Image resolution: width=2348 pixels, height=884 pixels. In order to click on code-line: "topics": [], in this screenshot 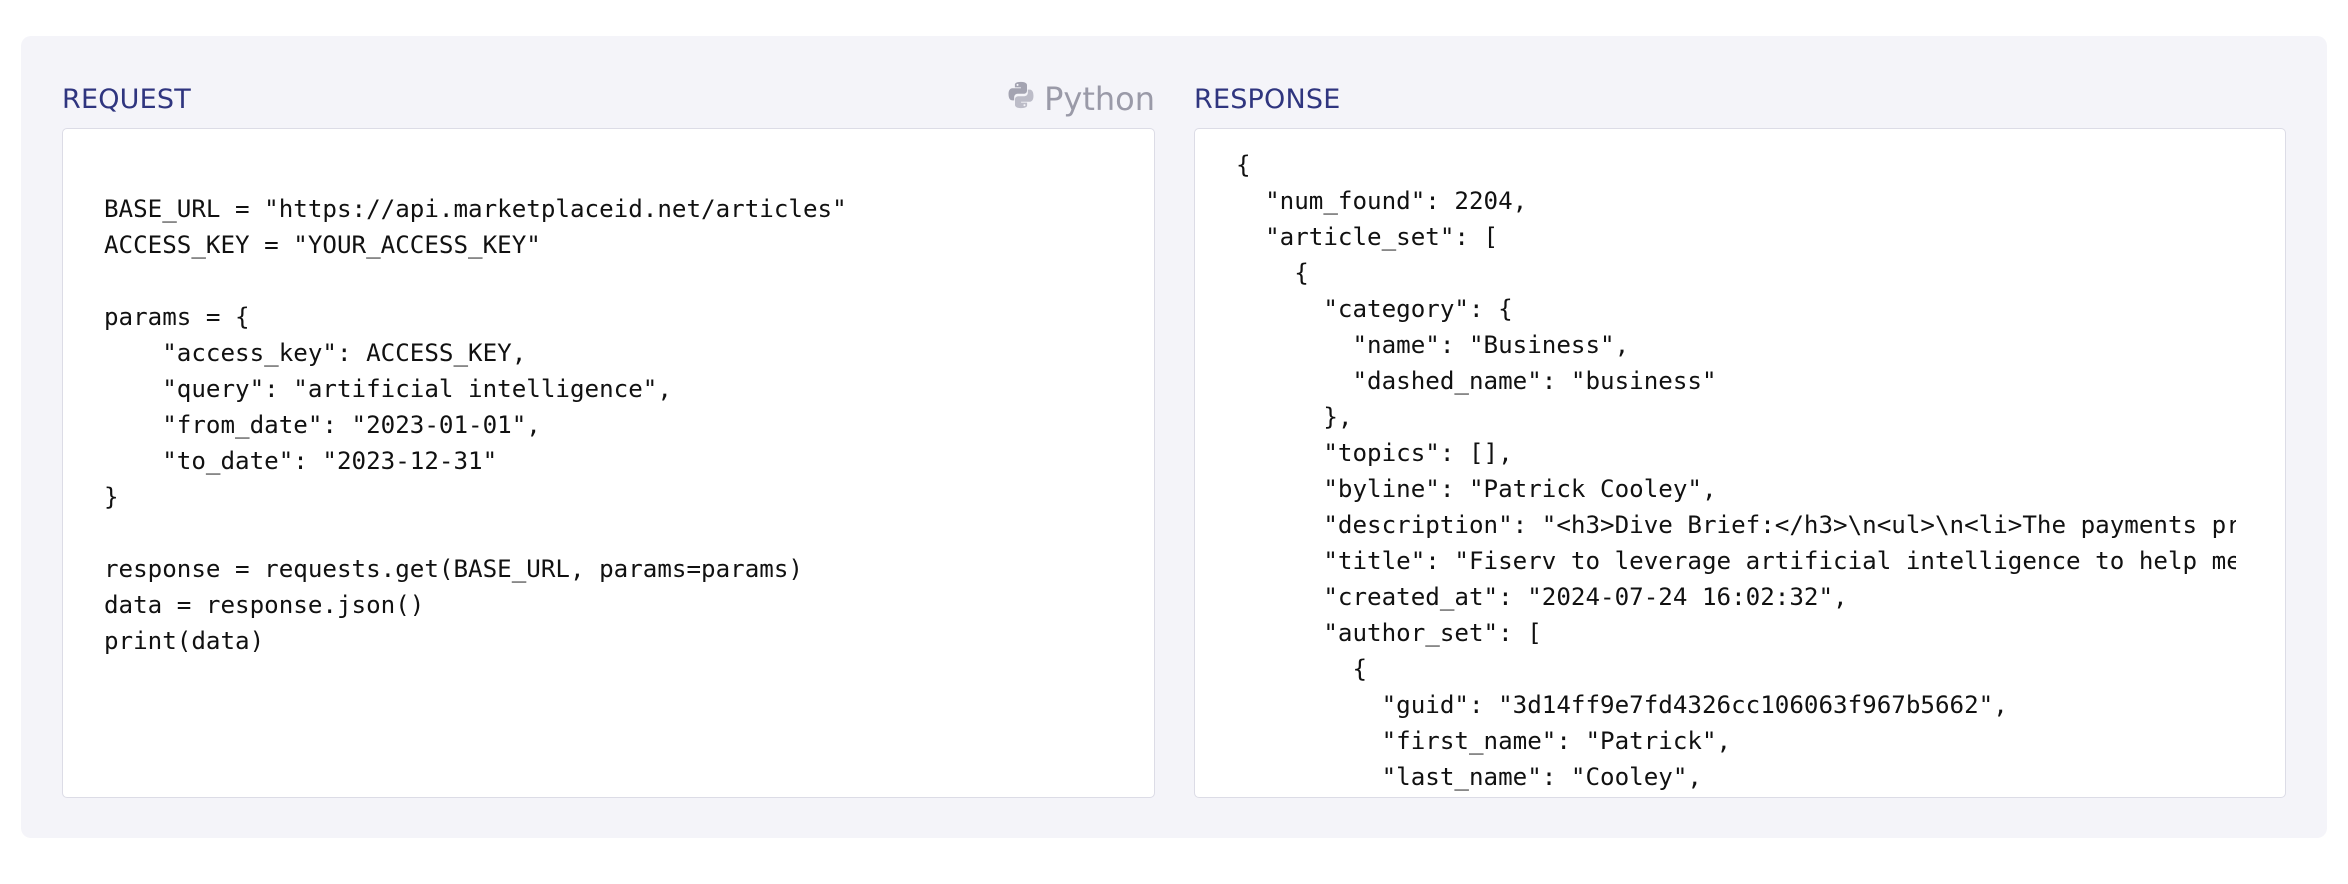, I will do `click(1374, 453)`.